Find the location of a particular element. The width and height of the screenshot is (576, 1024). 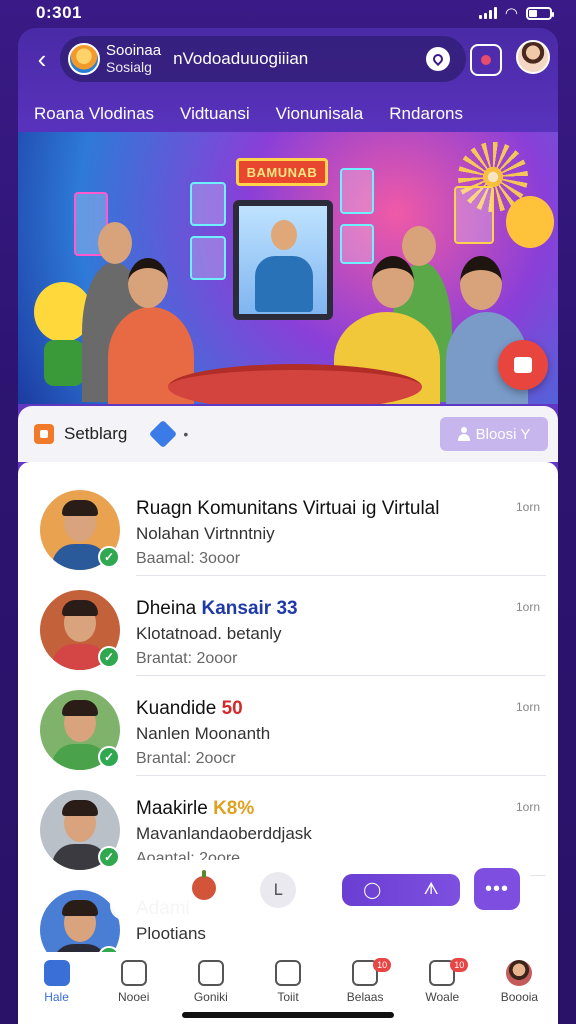

more-button: ••• is located at coordinates (497, 889).